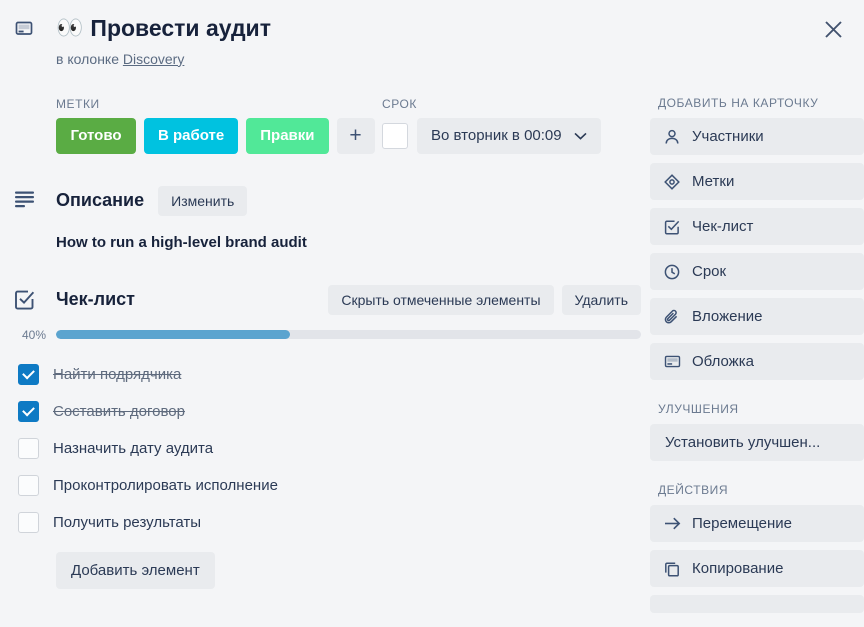 The height and width of the screenshot is (627, 864). I want to click on sidebar-item-срок: Срок, so click(757, 271).